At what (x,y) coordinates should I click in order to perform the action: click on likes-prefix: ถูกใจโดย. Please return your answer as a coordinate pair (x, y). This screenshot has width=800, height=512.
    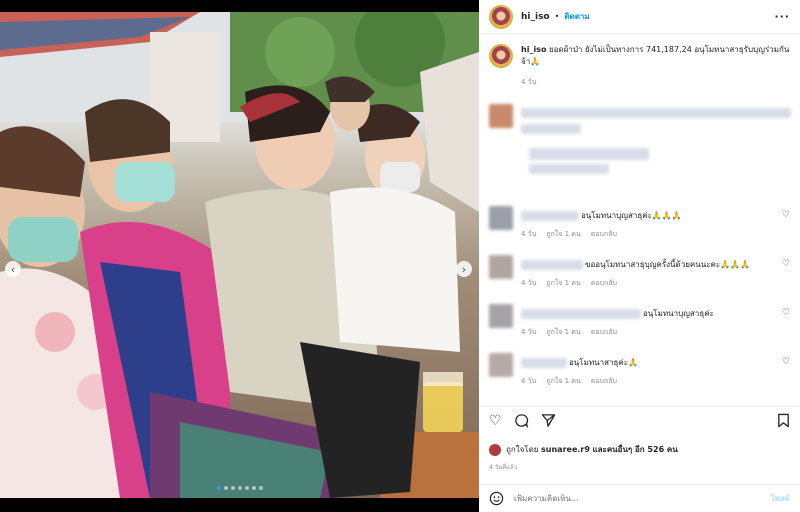
    Looking at the image, I should click on (522, 449).